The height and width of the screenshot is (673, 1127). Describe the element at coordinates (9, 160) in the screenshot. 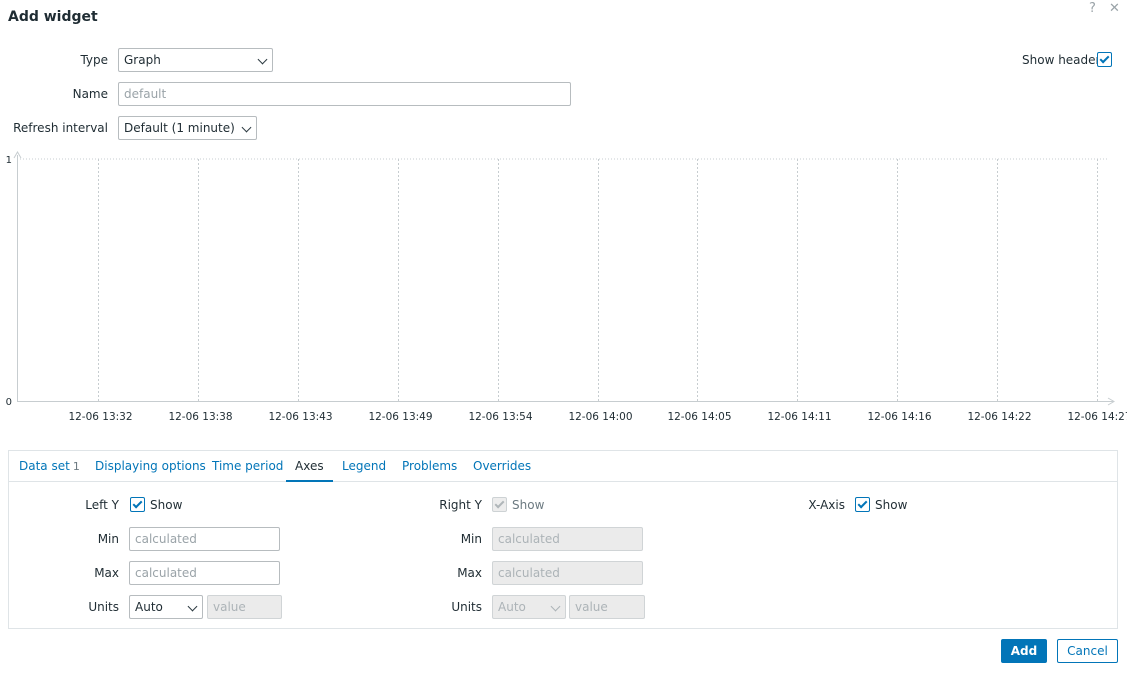

I see `y-tick-label: 1` at that location.